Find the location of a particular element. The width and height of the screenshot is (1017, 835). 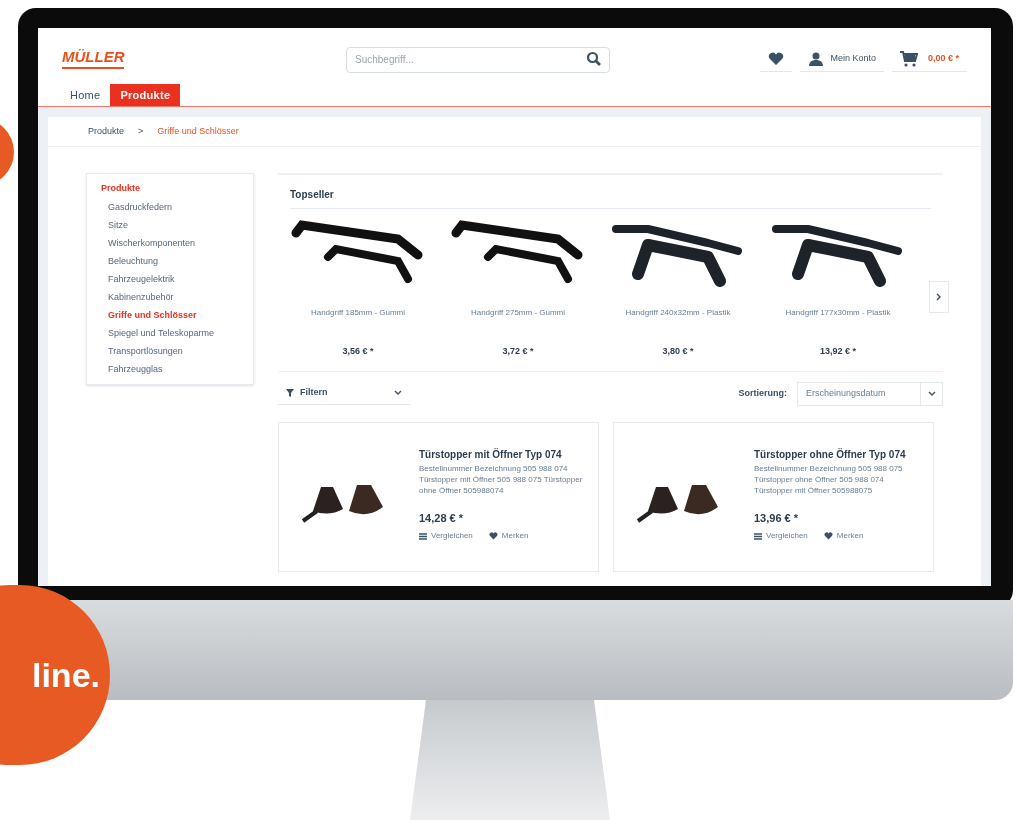

section-heading: Topseller is located at coordinates (610, 198).